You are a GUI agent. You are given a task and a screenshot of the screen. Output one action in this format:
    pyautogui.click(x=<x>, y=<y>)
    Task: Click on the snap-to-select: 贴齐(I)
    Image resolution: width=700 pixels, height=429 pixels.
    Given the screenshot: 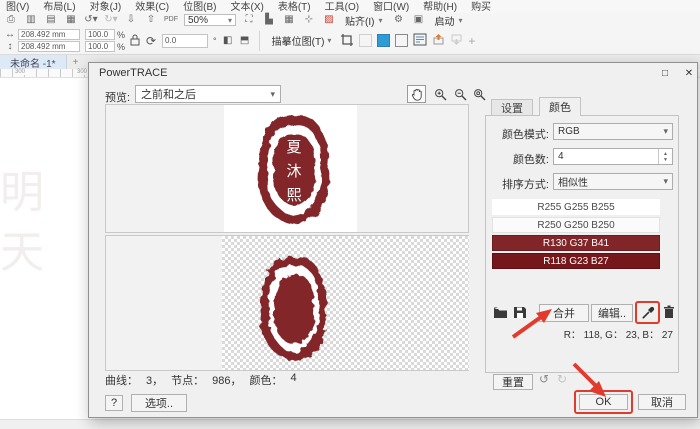 What is the action you would take?
    pyautogui.click(x=363, y=21)
    